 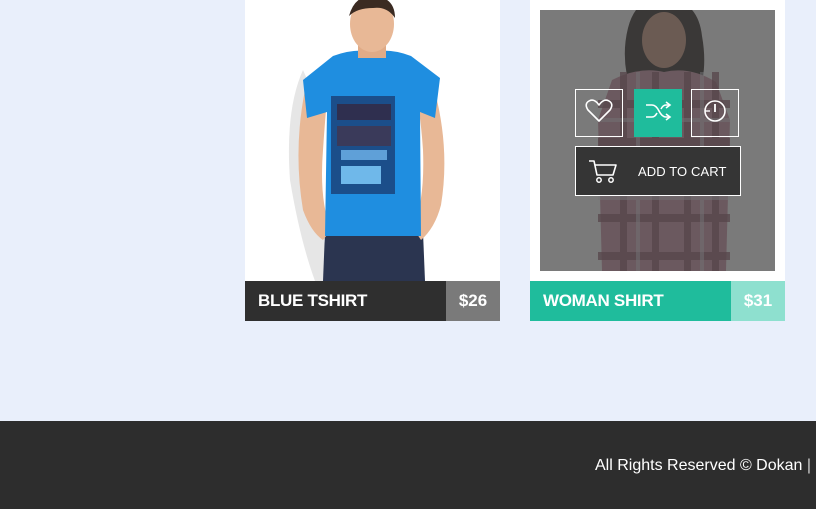 What do you see at coordinates (682, 171) in the screenshot?
I see `add-to-cart-label: ADD TO CART` at bounding box center [682, 171].